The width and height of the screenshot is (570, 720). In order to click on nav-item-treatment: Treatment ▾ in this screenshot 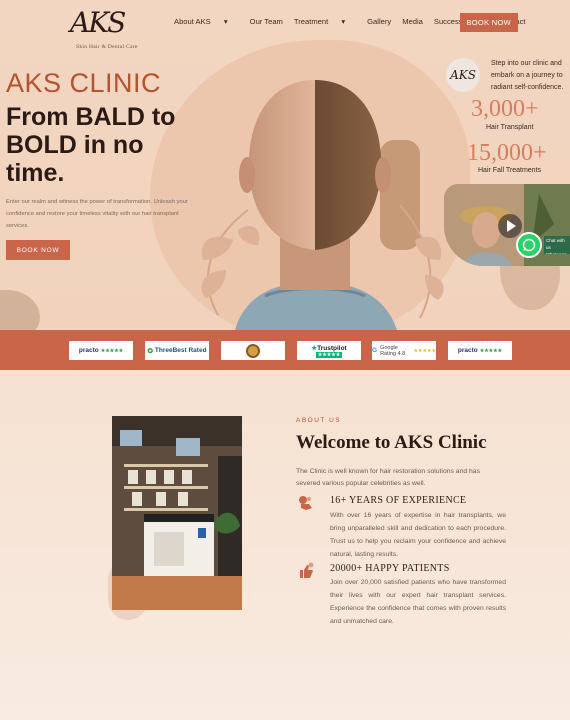, I will do `click(325, 21)`.